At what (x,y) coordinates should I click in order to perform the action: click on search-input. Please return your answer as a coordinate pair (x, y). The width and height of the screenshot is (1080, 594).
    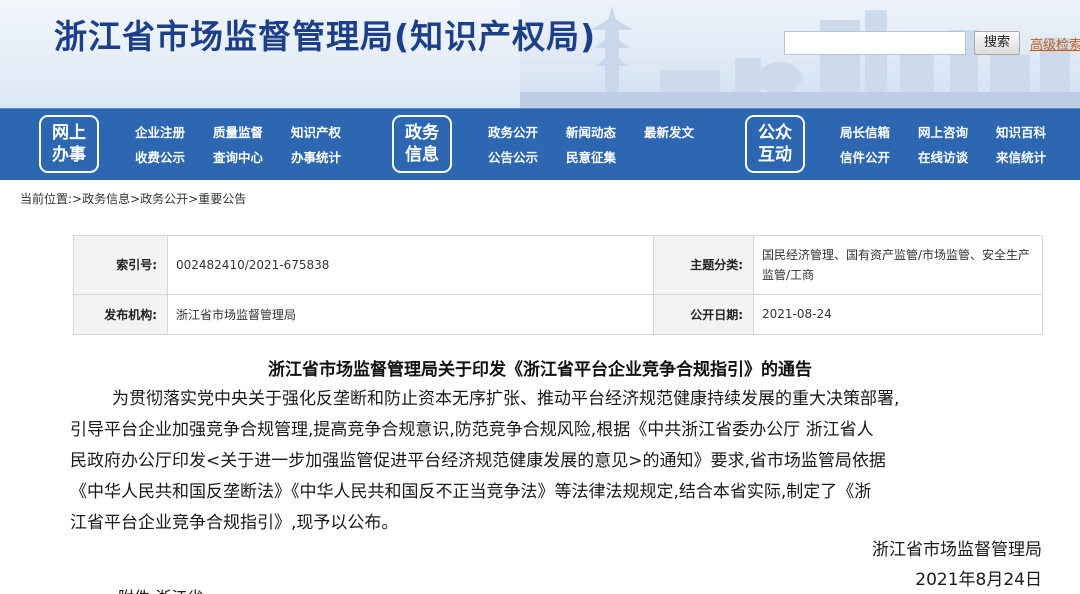
    Looking at the image, I should click on (875, 43).